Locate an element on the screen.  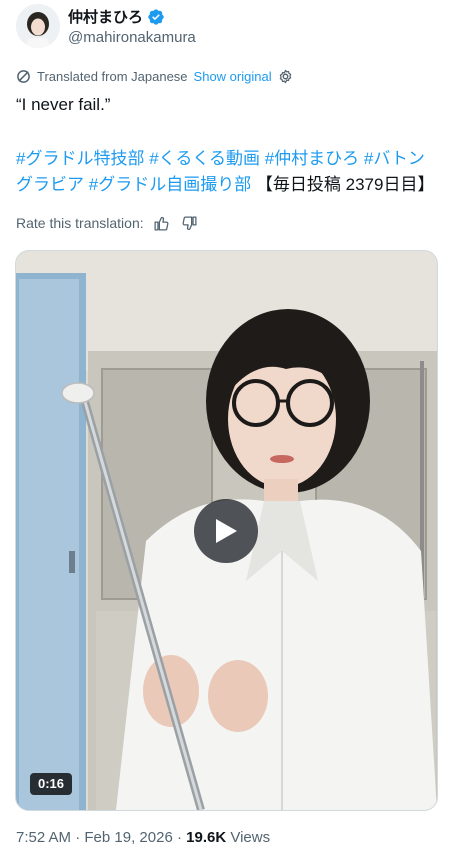
post-counter-text: 【毎日投稿 2379日目】 is located at coordinates (343, 184).